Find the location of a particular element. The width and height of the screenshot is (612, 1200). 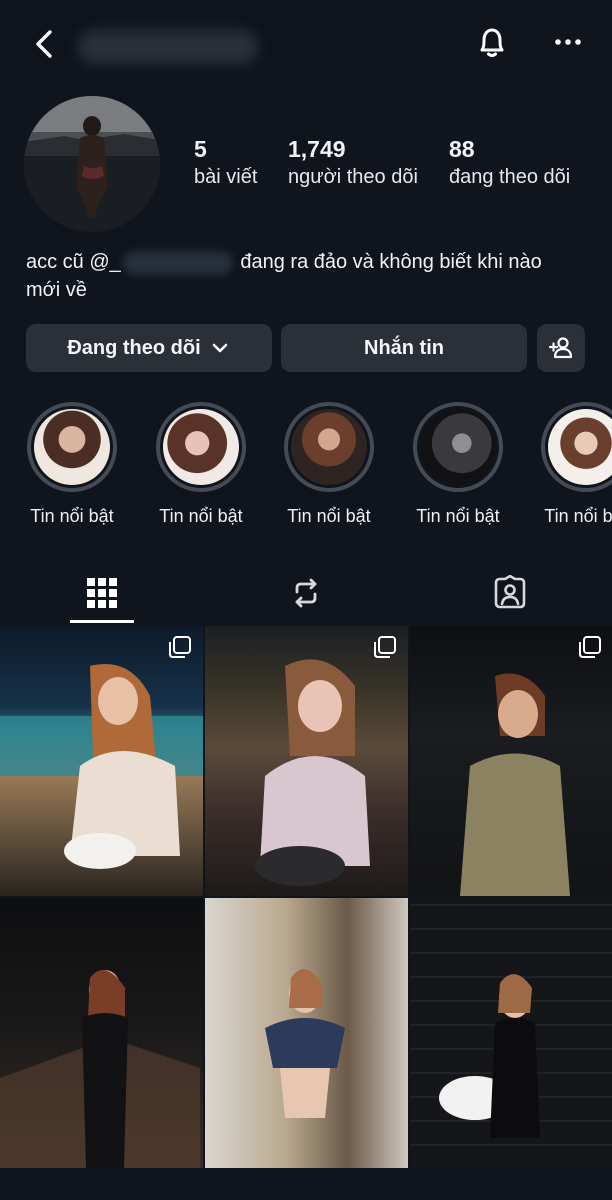

highlight-5: Tin nổi bật is located at coordinates (574, 464).